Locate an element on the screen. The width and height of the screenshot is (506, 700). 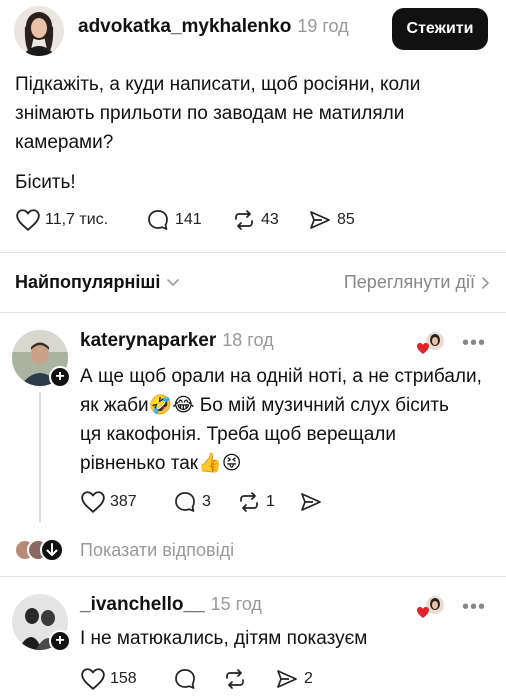
comment-count: 3 is located at coordinates (206, 501).